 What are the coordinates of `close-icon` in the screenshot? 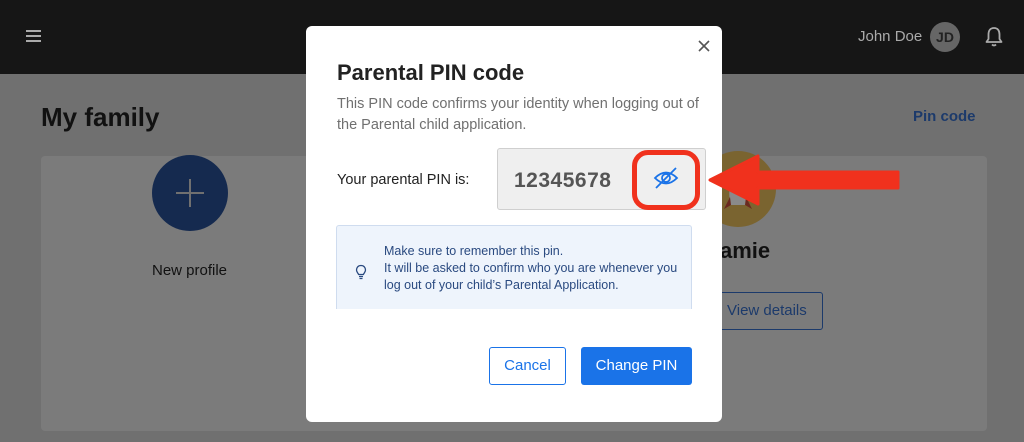 It's located at (704, 46).